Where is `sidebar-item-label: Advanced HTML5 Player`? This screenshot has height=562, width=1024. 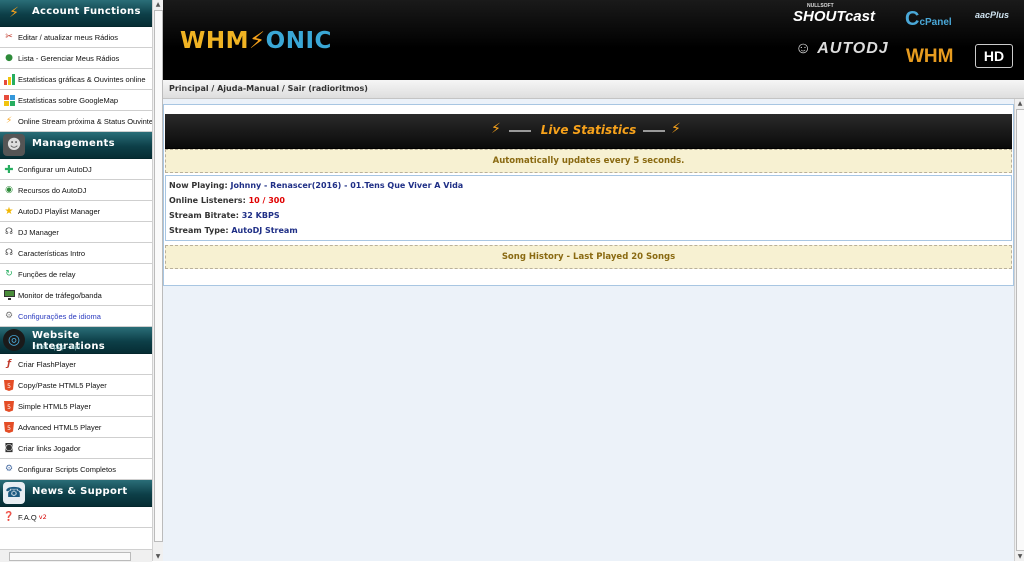
sidebar-item-label: Advanced HTML5 Player is located at coordinates (60, 427).